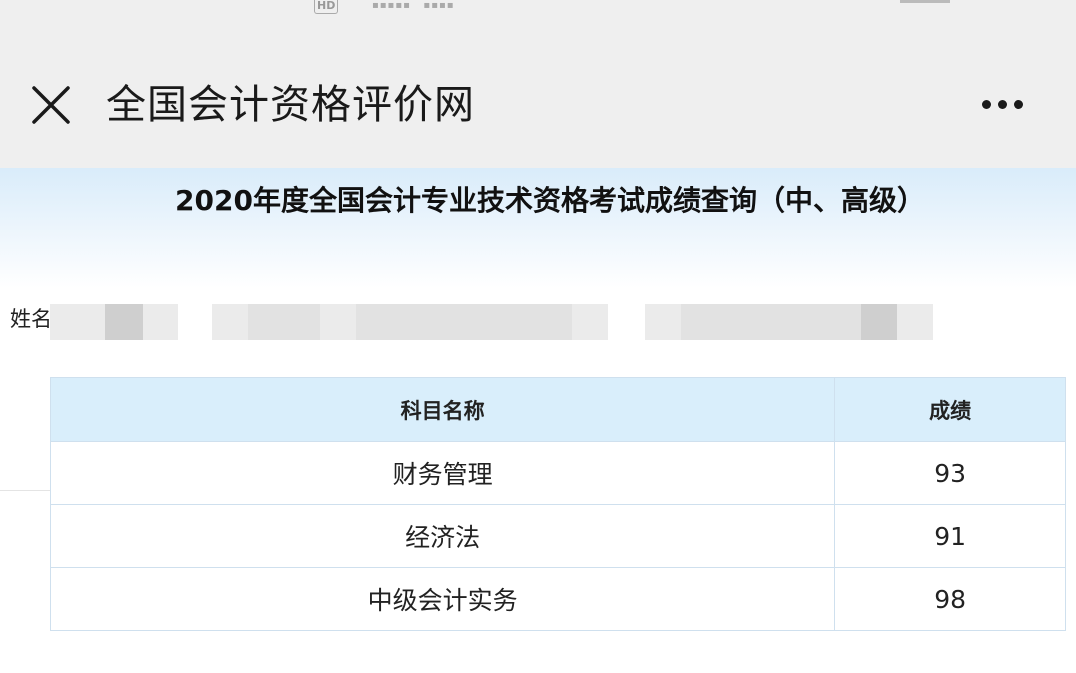  Describe the element at coordinates (326, 7) in the screenshot. I see `hd-network-icon: HD` at that location.